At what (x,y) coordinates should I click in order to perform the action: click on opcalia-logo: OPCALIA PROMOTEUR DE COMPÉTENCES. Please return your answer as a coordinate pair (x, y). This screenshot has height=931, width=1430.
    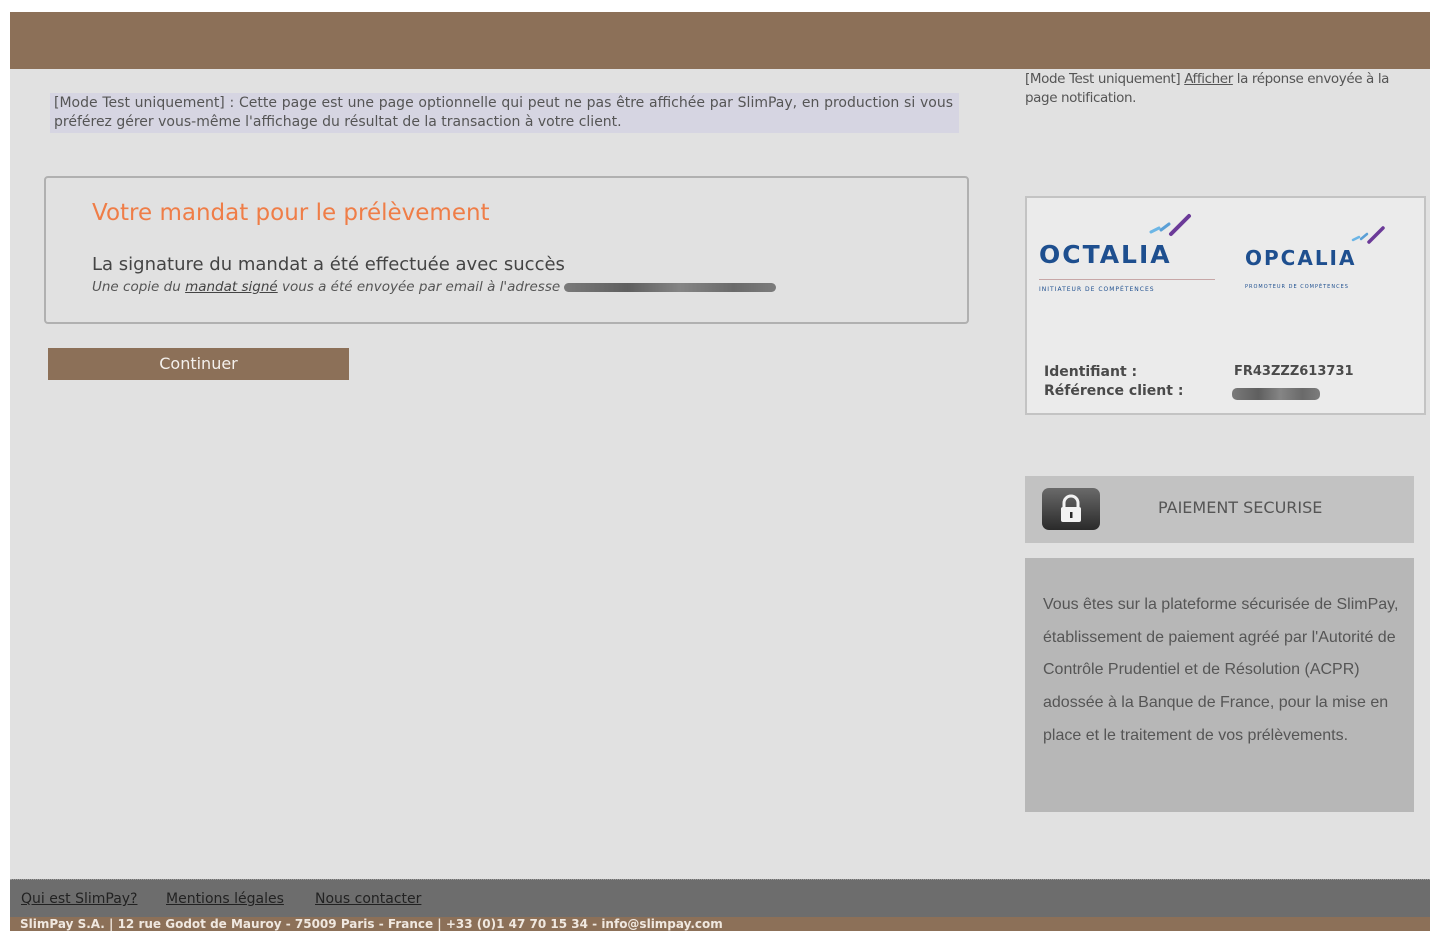
    Looking at the image, I should click on (1320, 258).